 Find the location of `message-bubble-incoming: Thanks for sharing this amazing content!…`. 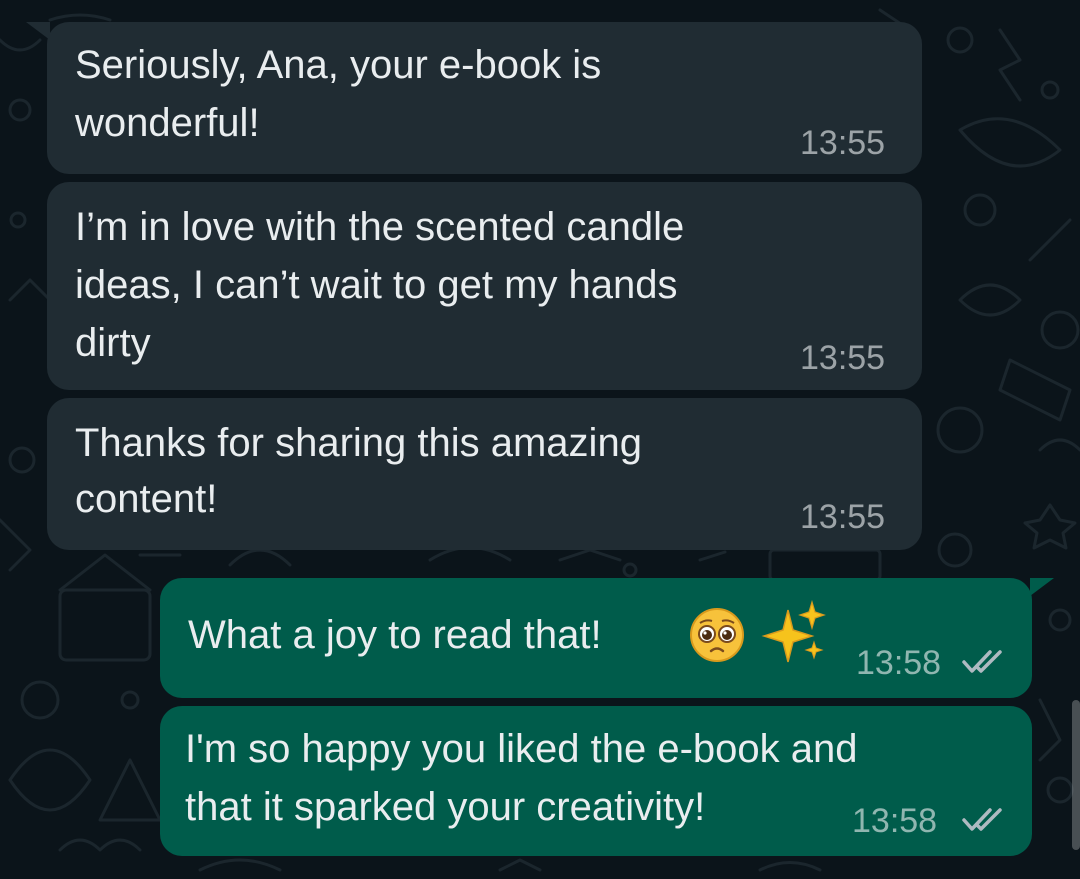

message-bubble-incoming: Thanks for sharing this amazing content!… is located at coordinates (484, 474).